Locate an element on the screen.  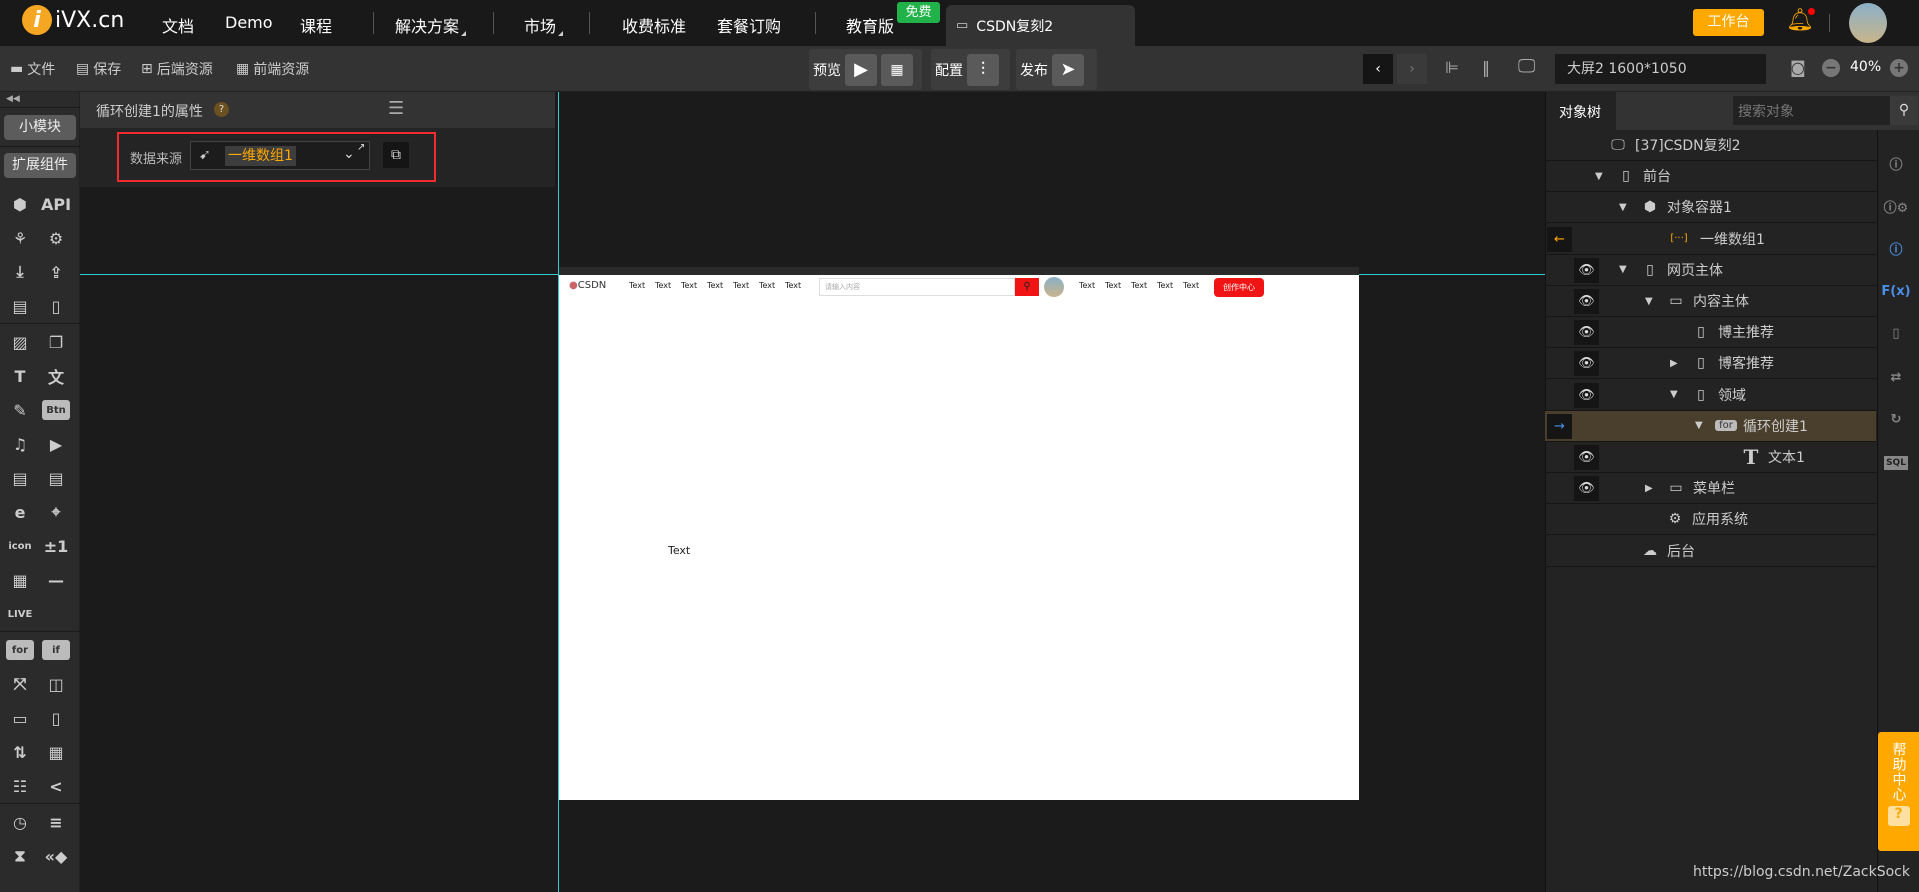
richtext2-icon: ▤ is located at coordinates (56, 478).